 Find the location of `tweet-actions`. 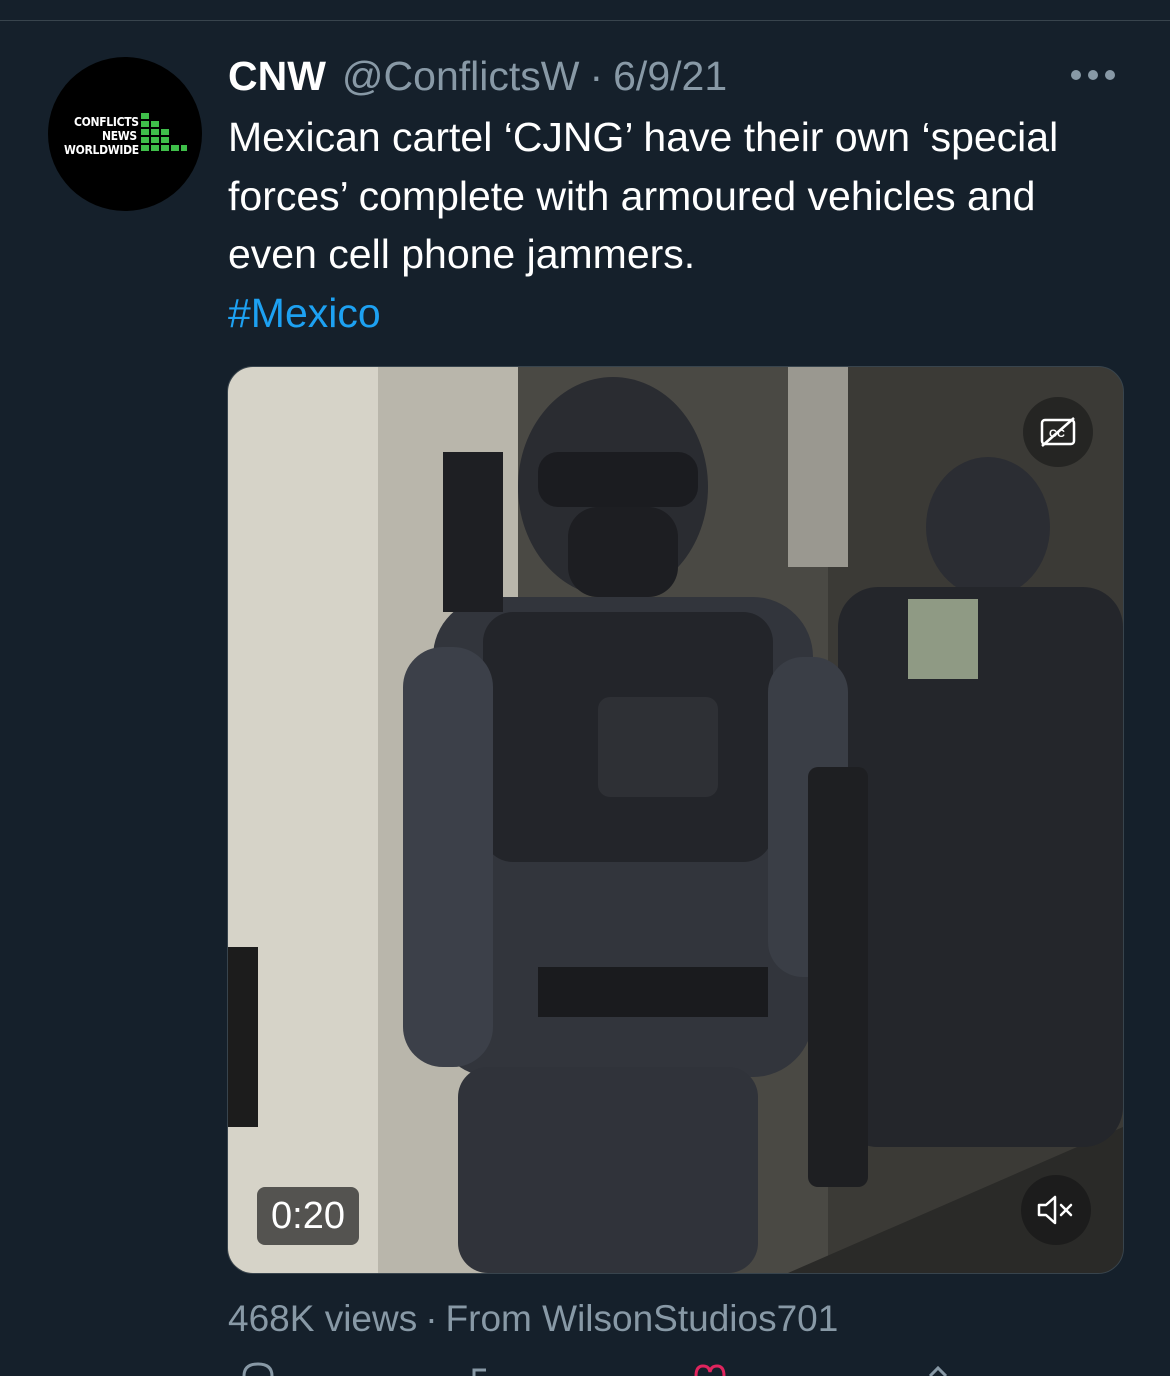

tweet-actions is located at coordinates (678, 1369).